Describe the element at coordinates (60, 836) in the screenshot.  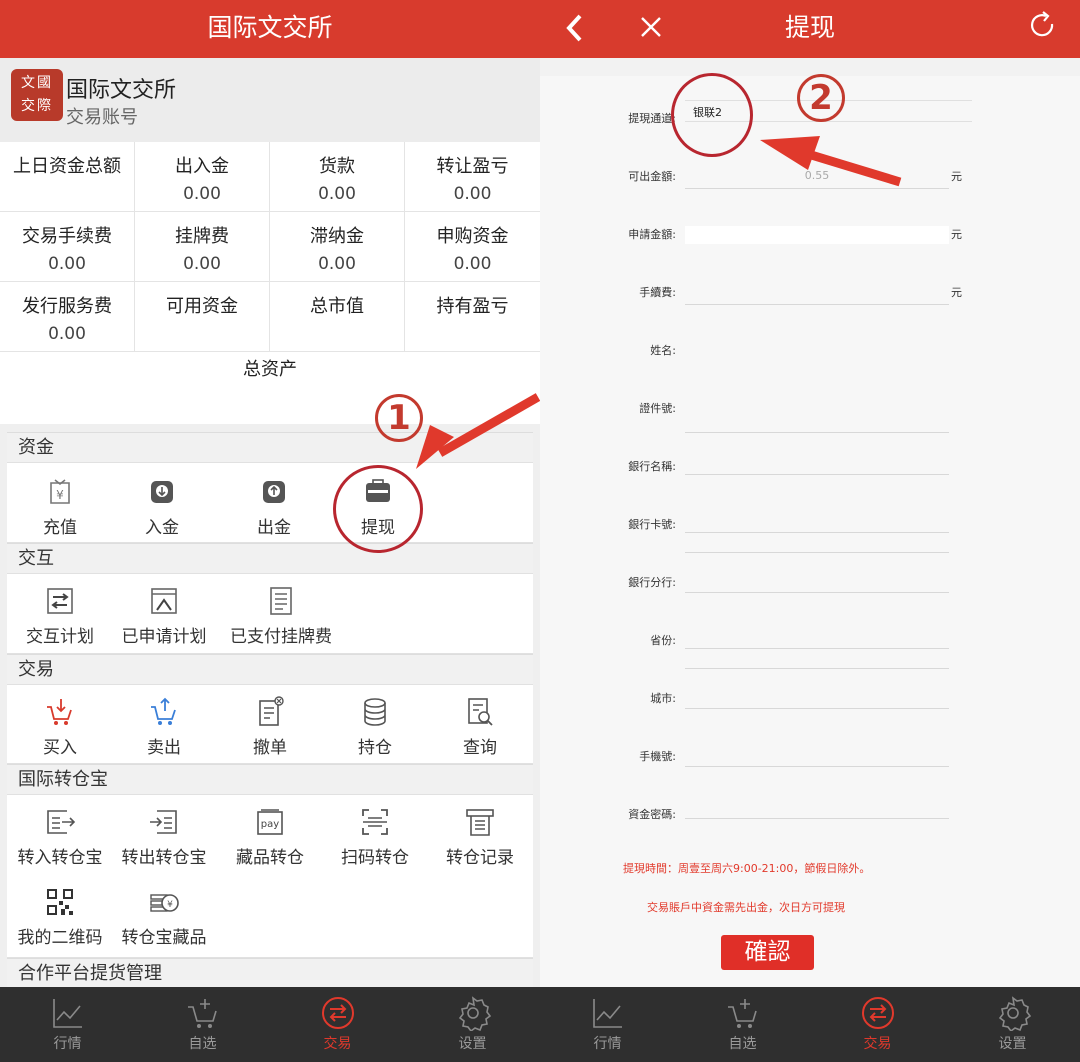
I see `transfer-in-button: 转入转仓宝` at that location.